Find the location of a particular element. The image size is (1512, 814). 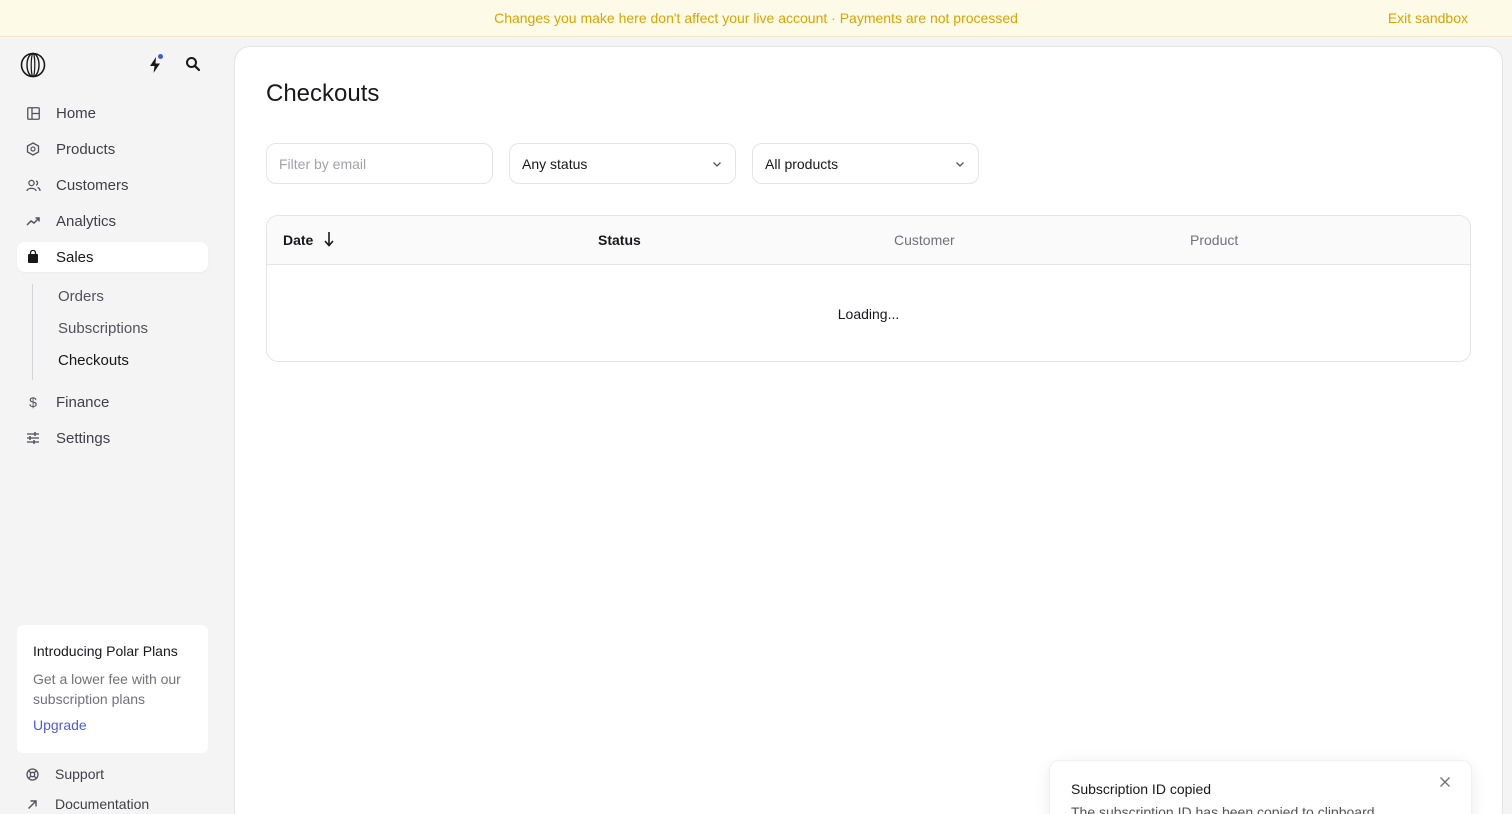

trend-icon is located at coordinates (33, 221).